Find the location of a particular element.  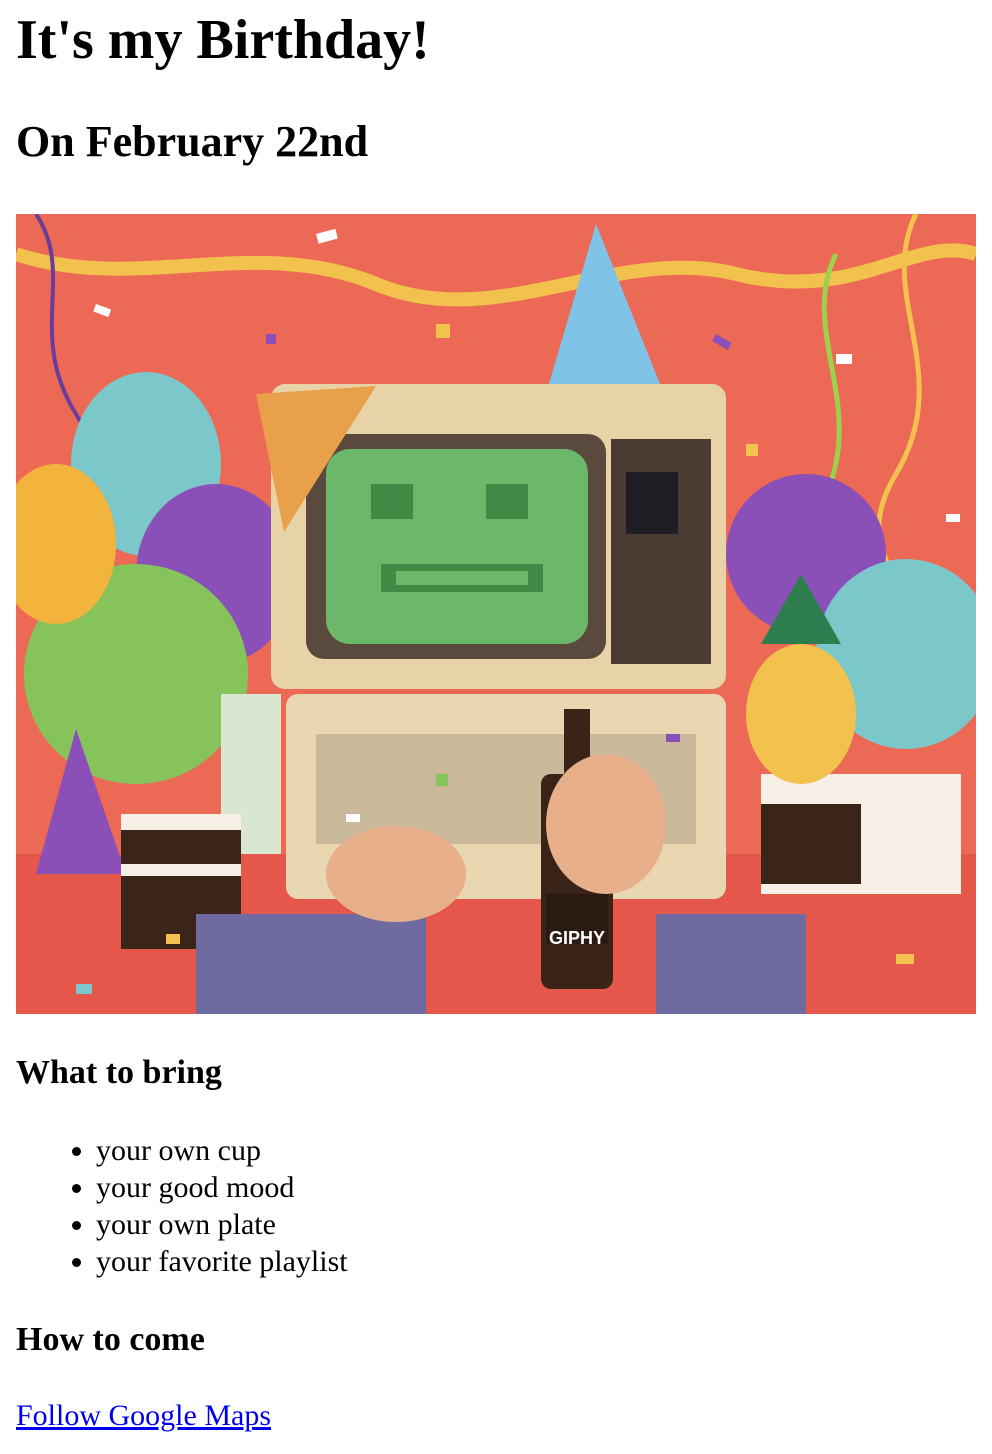

giphy-watermark: GIPHY is located at coordinates (577, 938).